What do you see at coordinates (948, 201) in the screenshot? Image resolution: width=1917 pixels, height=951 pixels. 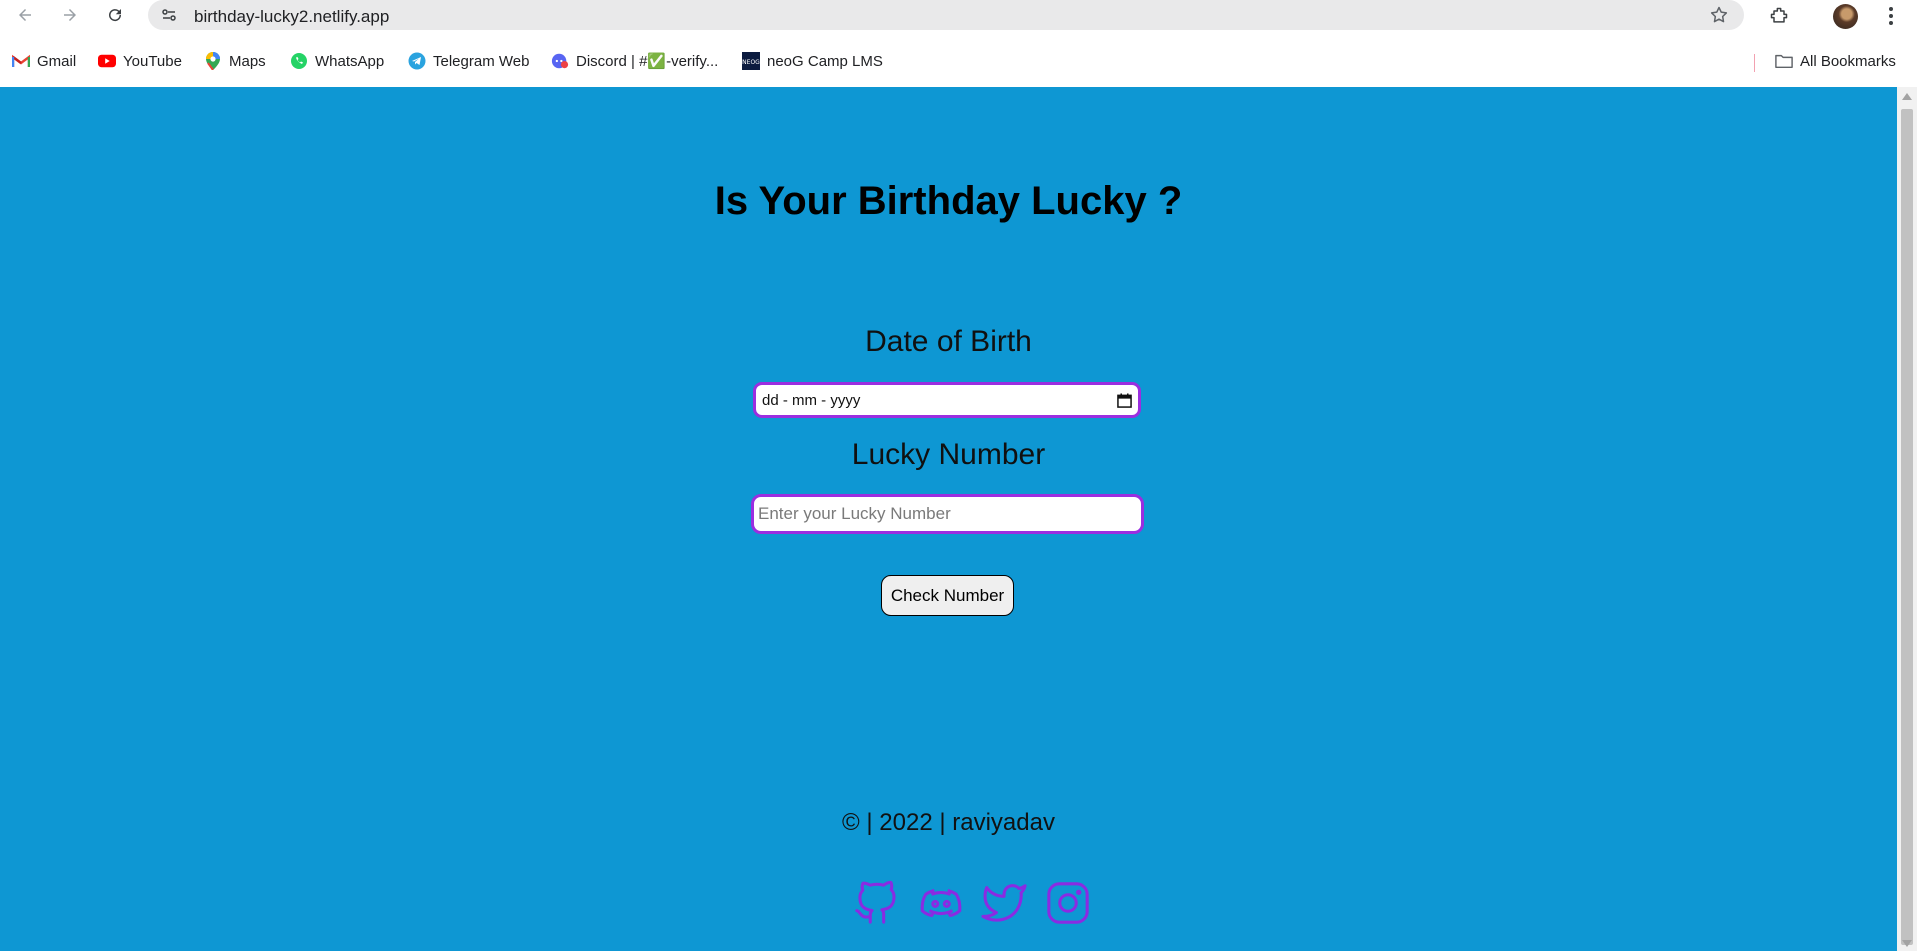 I see `page-title: Is Your Birthday Lucky ?` at bounding box center [948, 201].